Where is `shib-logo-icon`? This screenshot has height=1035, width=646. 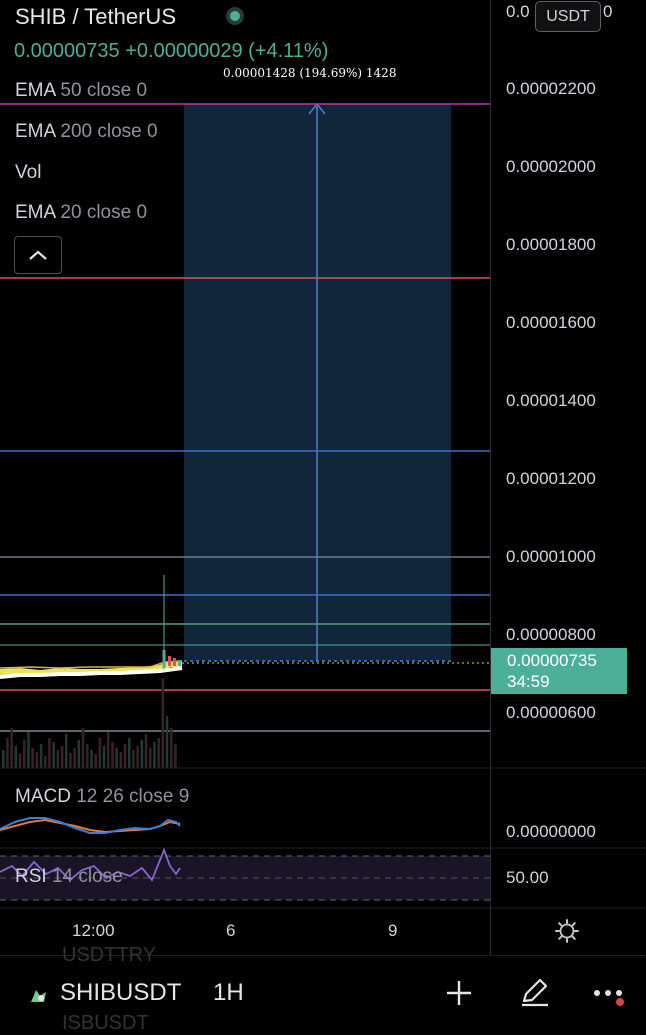
shib-logo-icon is located at coordinates (39, 997).